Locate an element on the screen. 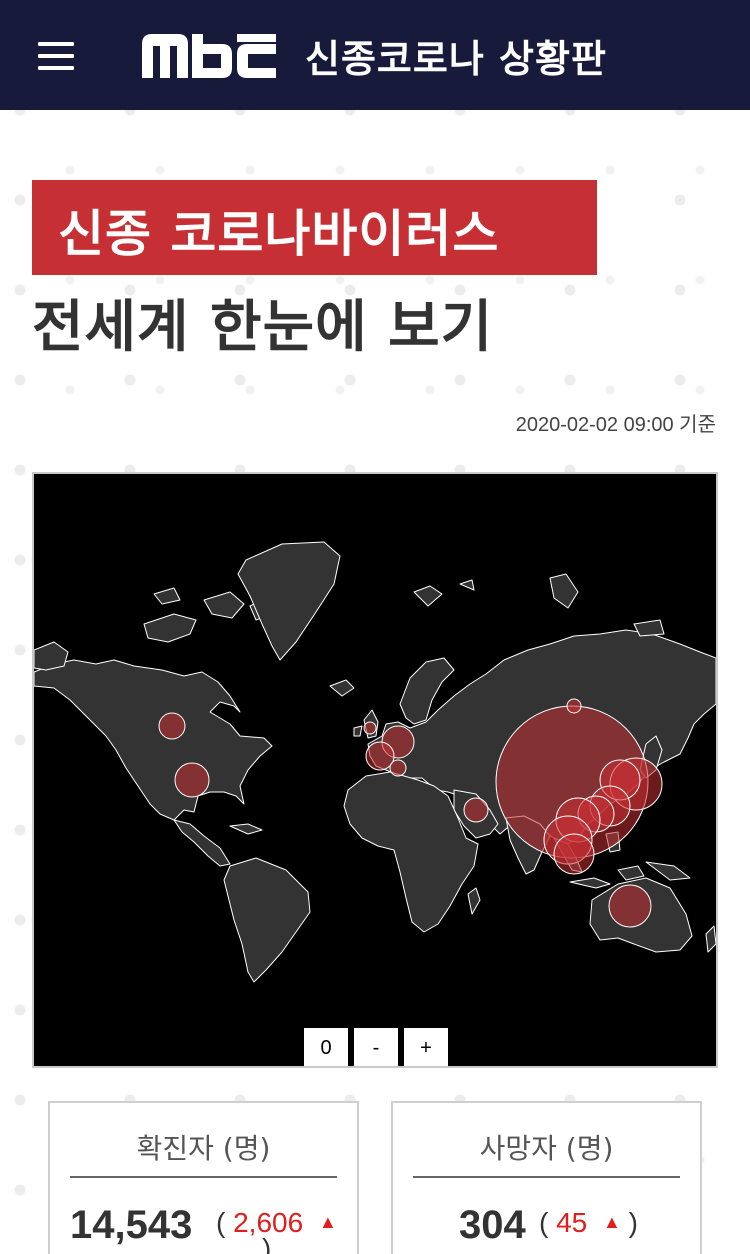 The width and height of the screenshot is (750, 1254). deaths-open-paren: ( is located at coordinates (544, 1222).